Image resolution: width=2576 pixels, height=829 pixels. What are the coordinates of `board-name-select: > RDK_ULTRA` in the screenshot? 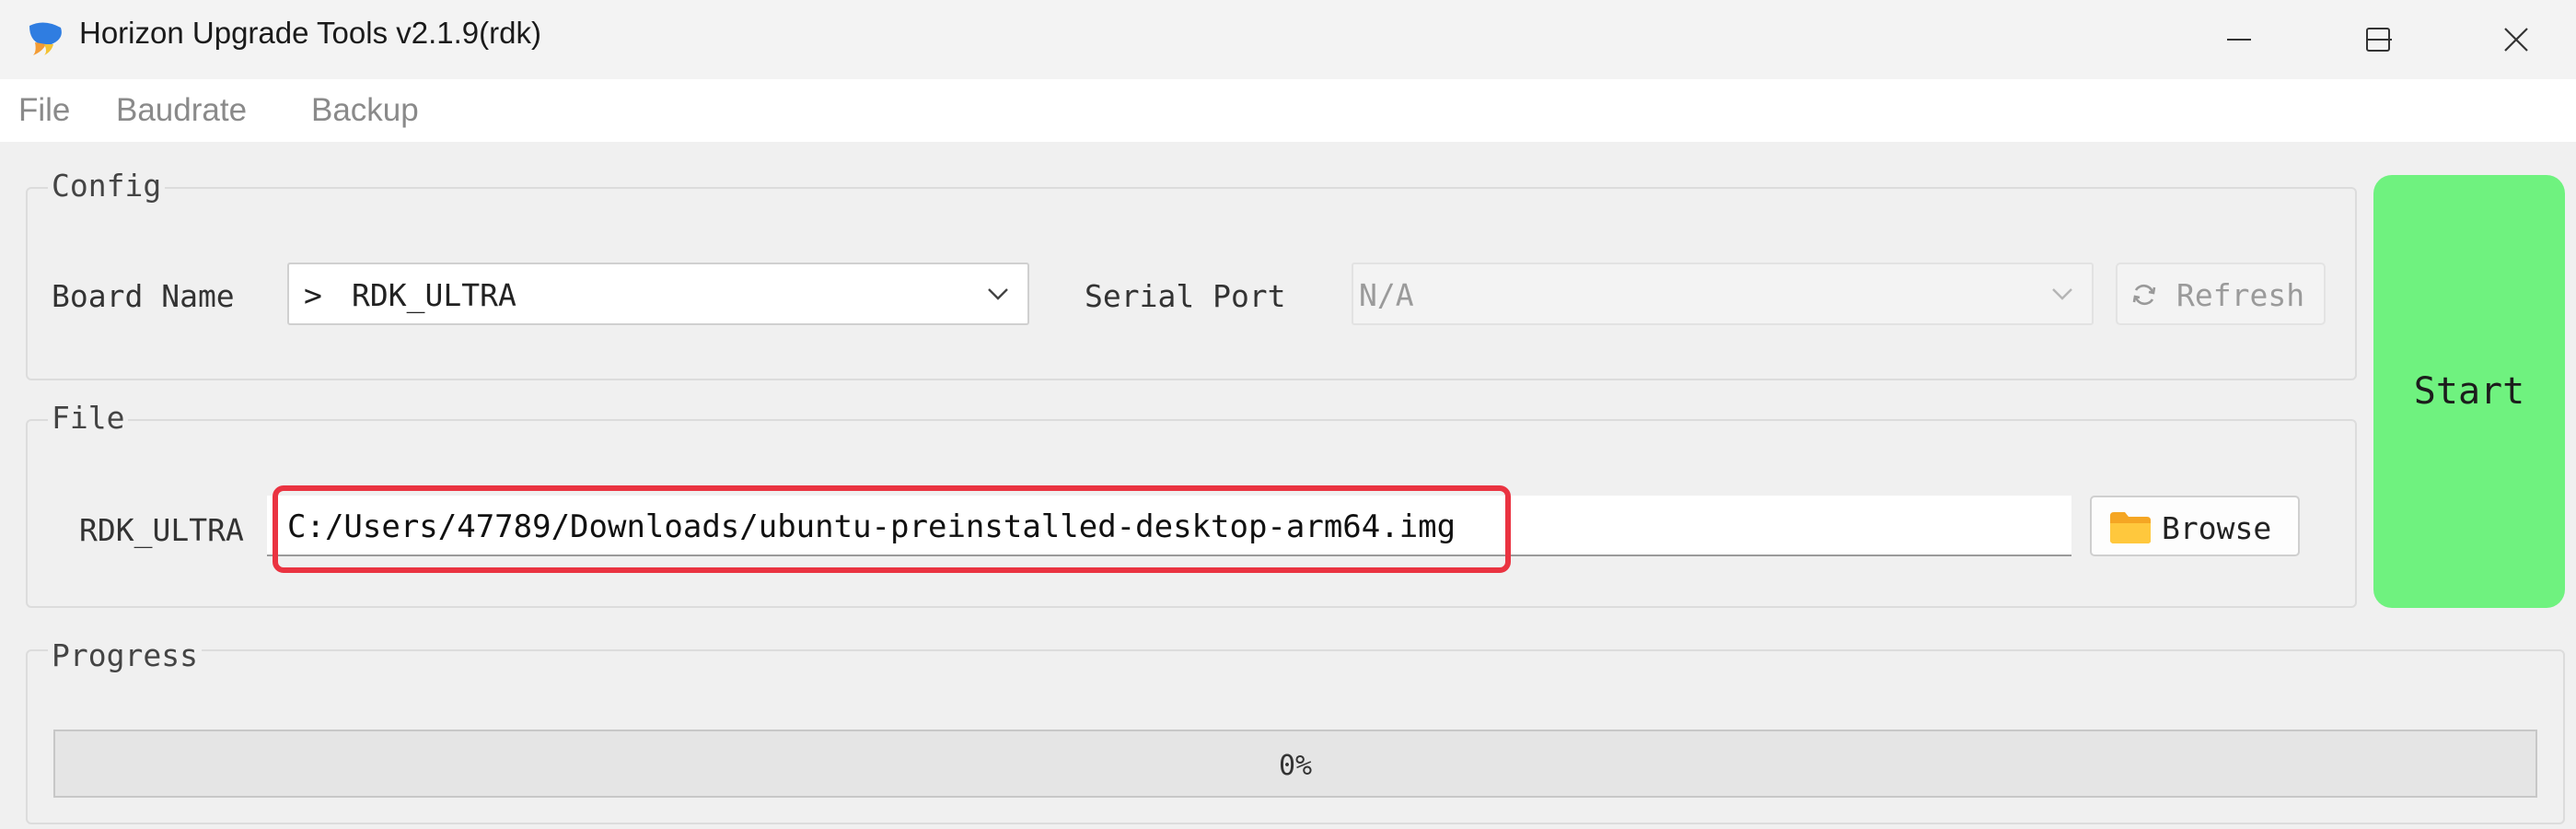 It's located at (658, 294).